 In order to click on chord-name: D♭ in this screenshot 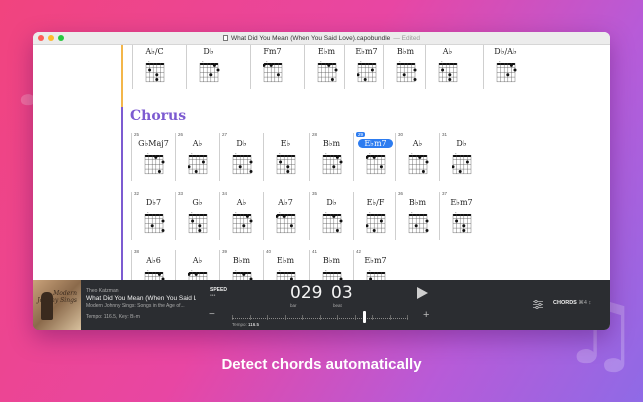, I will do `click(241, 143)`.